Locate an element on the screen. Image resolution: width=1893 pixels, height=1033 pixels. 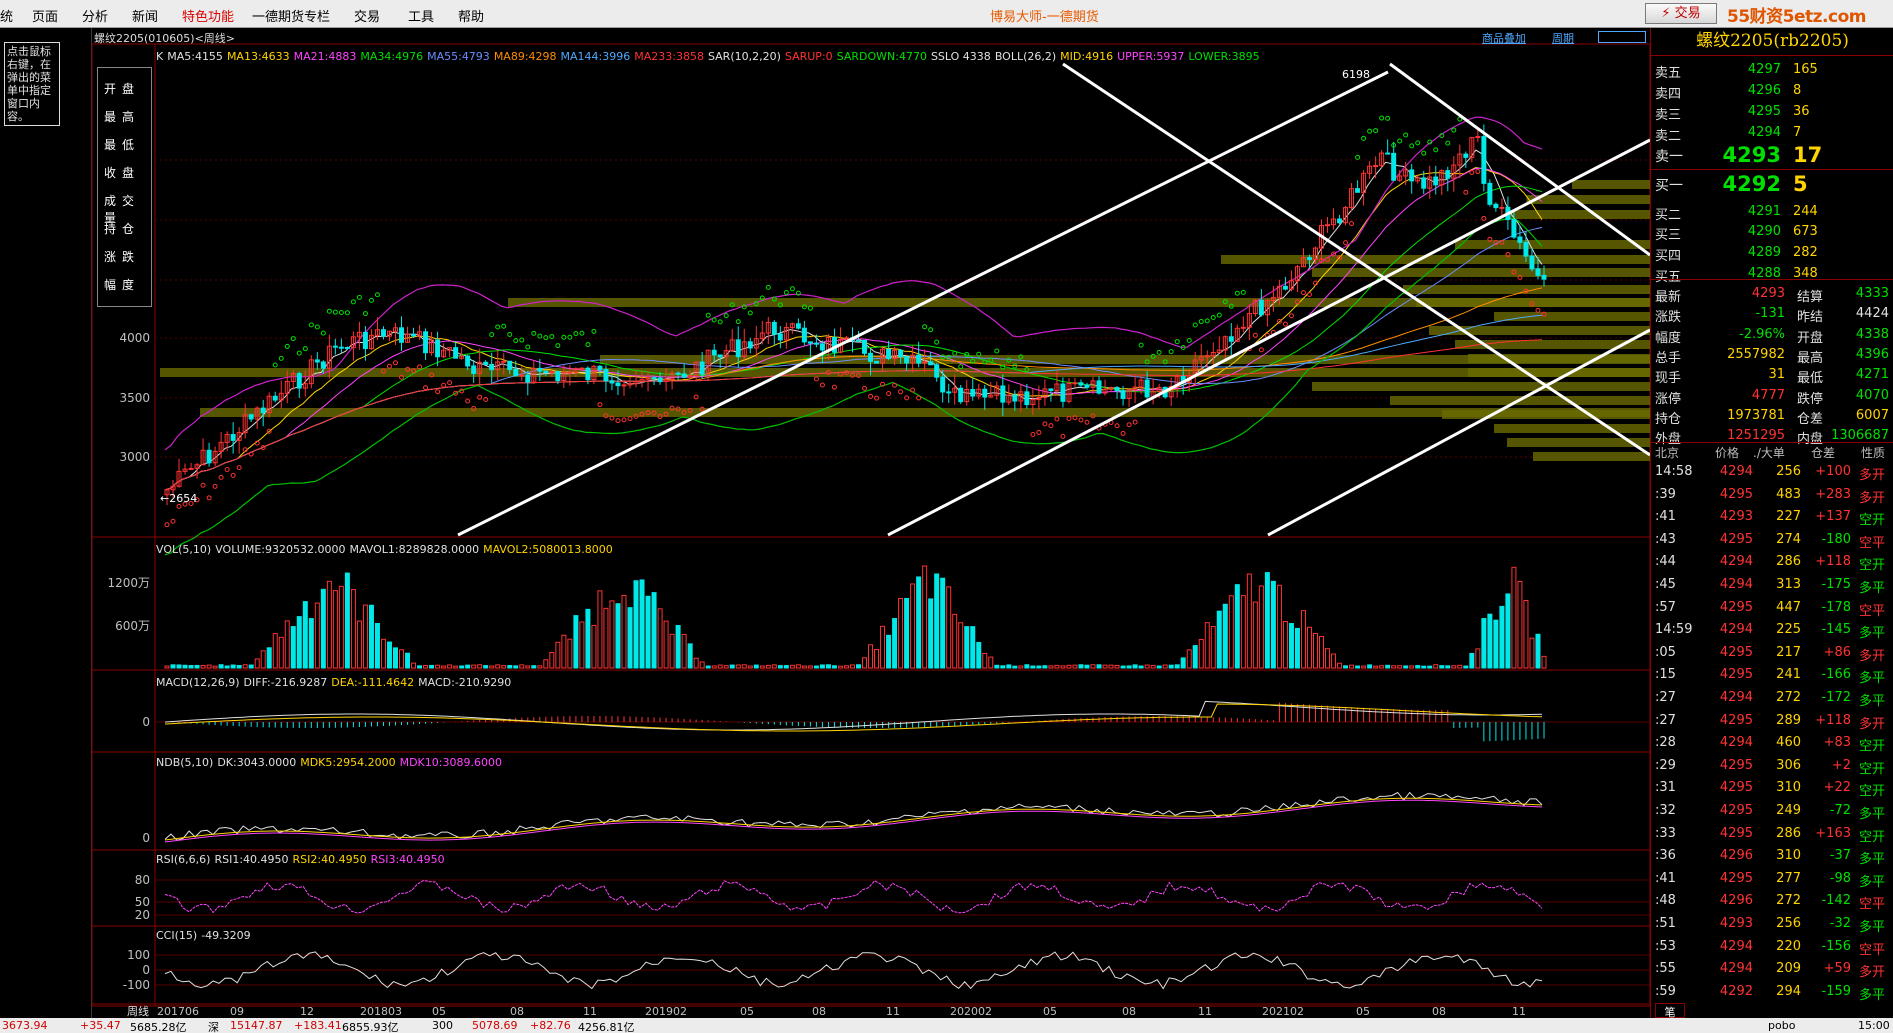
legend-item: SARUP:0 is located at coordinates (808, 56).